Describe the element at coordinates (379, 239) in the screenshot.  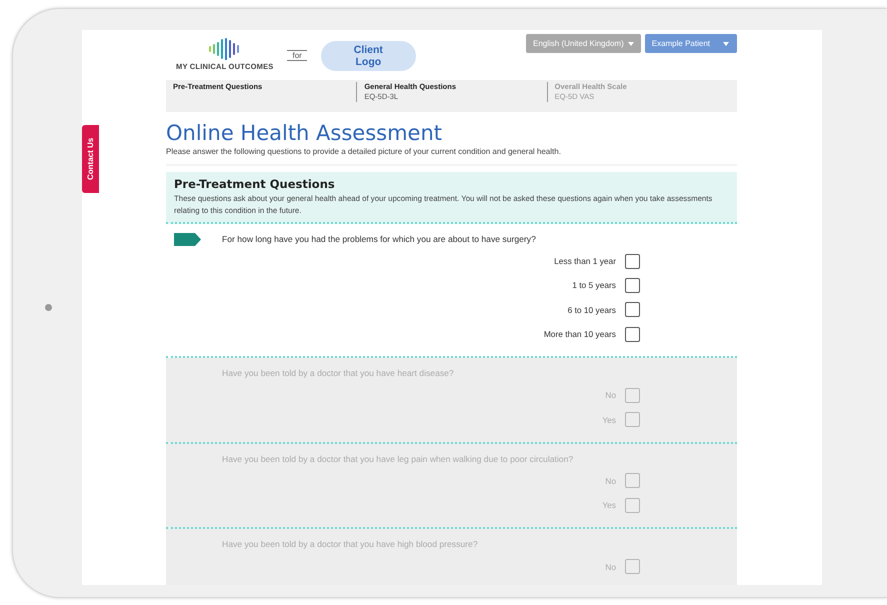
I see `question-text: For how long have you had the problems for which you are about to have surgery?` at that location.